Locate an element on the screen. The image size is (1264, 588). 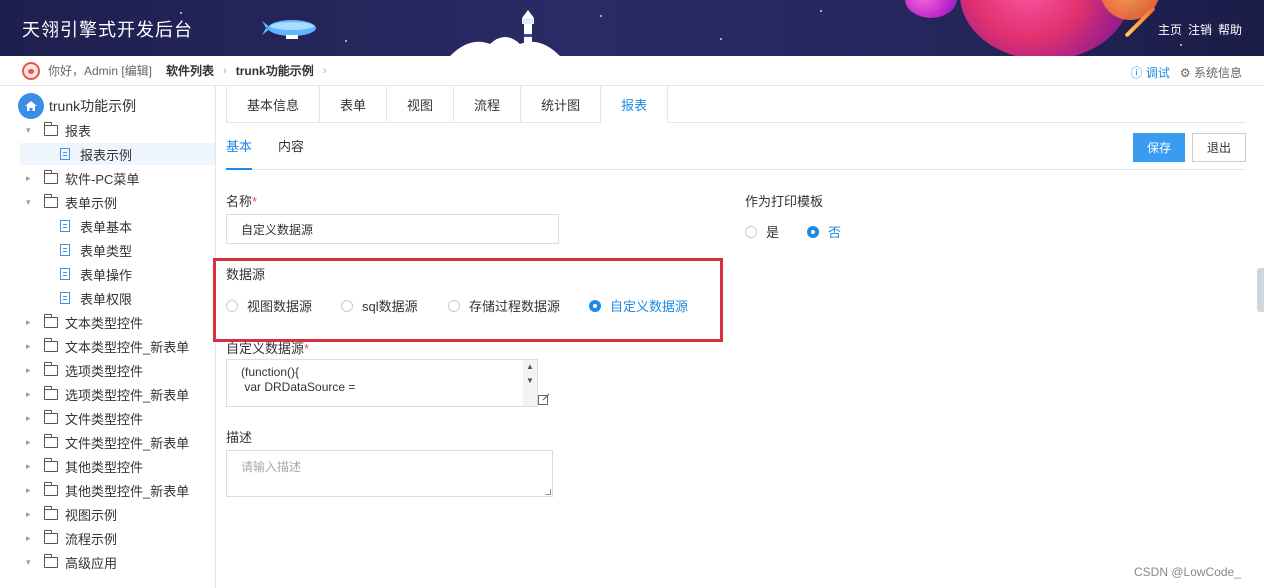
description-textarea: 请输入描述 is located at coordinates (389, 473).